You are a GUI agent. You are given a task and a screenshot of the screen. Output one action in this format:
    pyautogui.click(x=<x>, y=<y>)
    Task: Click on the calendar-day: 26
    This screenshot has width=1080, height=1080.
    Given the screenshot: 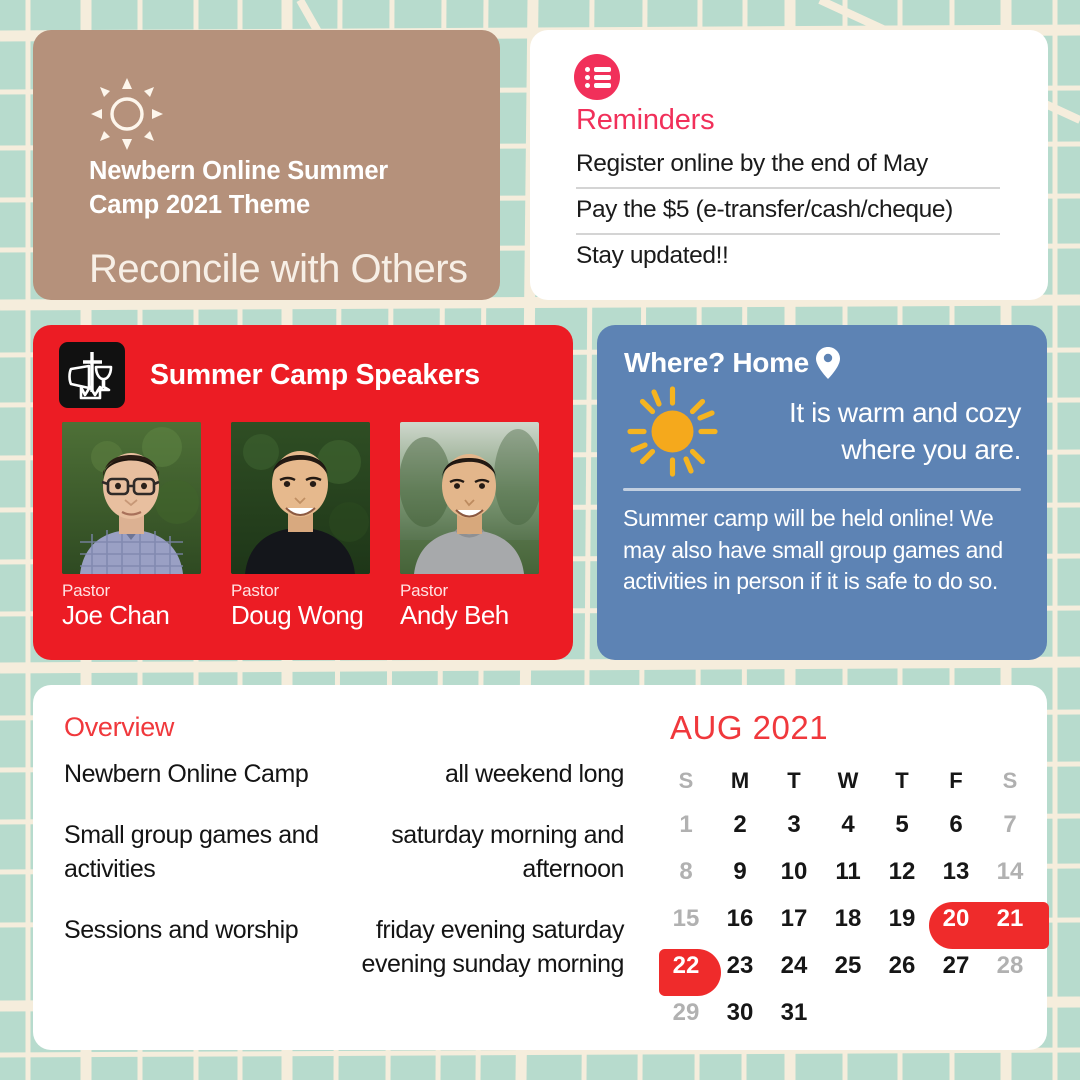 What is the action you would take?
    pyautogui.click(x=902, y=965)
    